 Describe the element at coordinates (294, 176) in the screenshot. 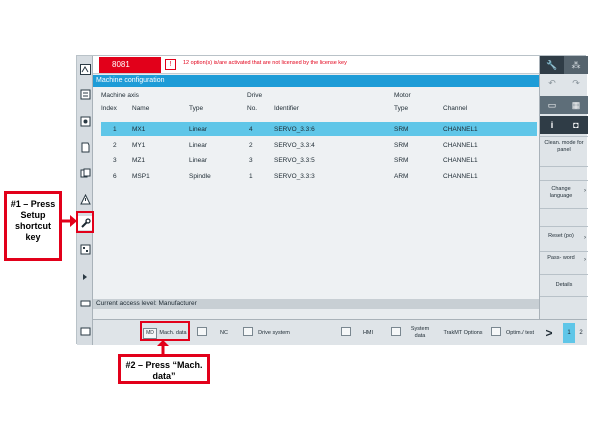

I see `cell-identifier: SERVO_3.3:3` at that location.